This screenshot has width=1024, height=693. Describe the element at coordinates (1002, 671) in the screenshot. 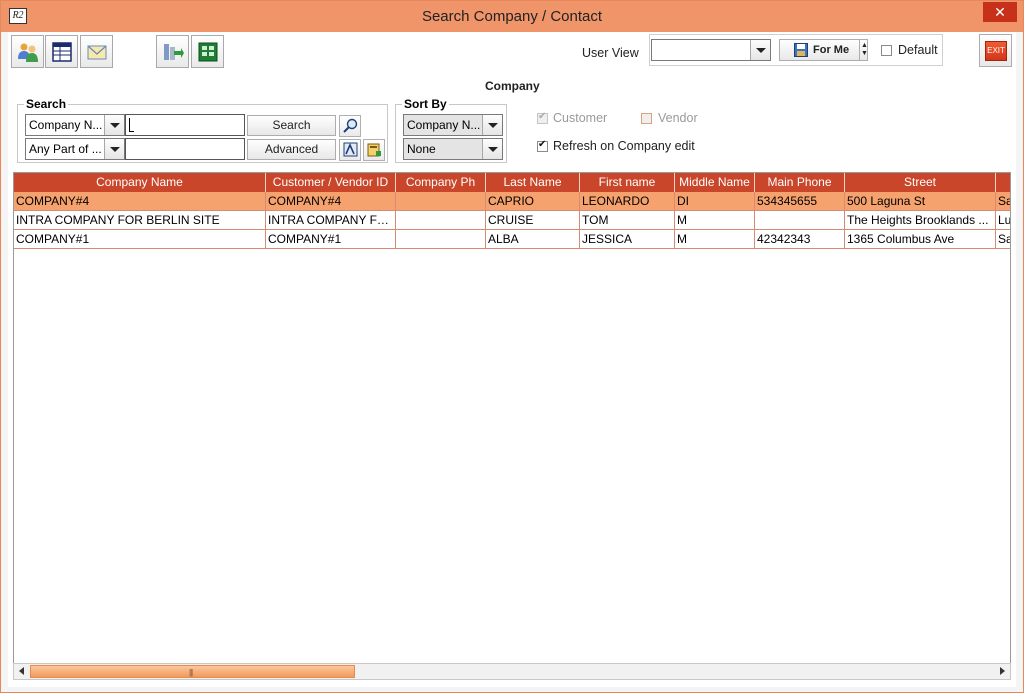

I see `scroll-right-icon` at that location.